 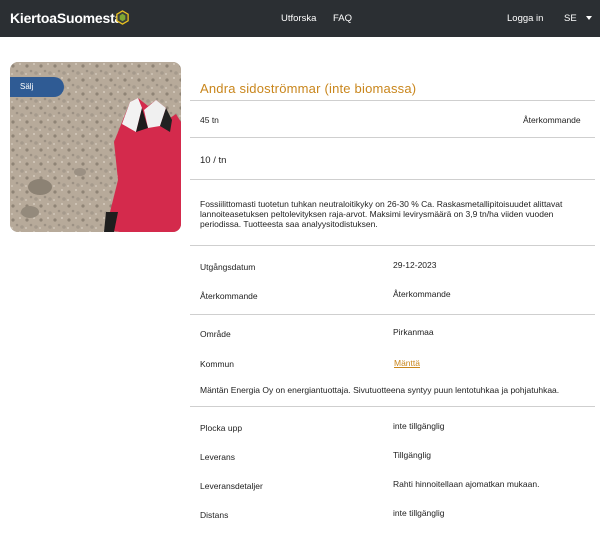 I want to click on listing-amount: 45 tn, so click(x=209, y=120).